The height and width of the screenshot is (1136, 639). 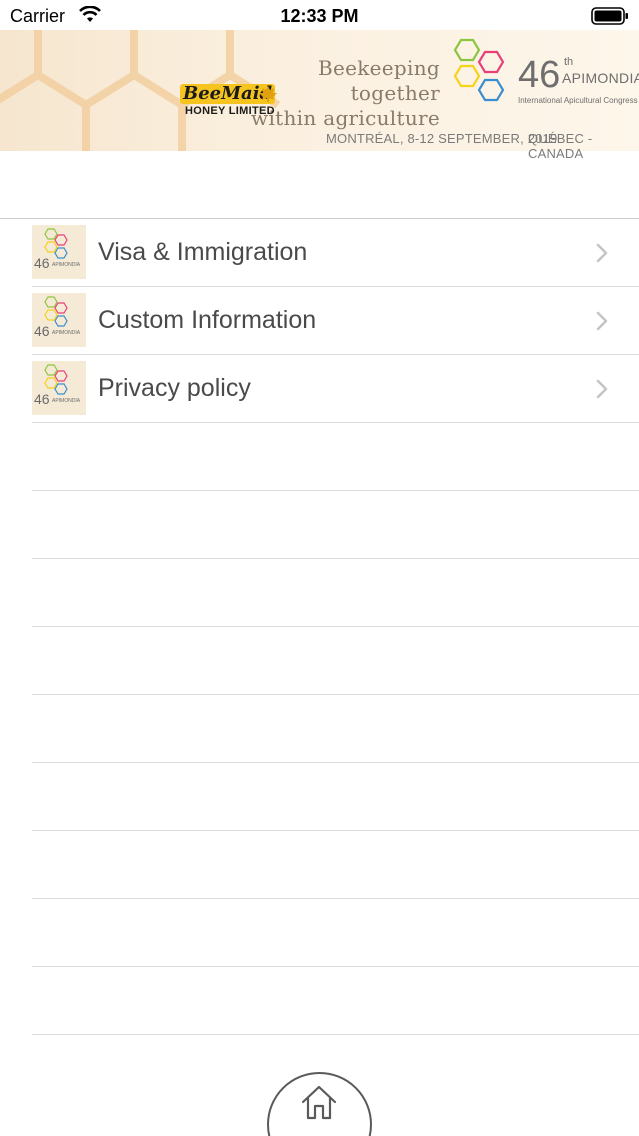 I want to click on congress-subtitle: International Apicultural Congress, so click(x=578, y=100).